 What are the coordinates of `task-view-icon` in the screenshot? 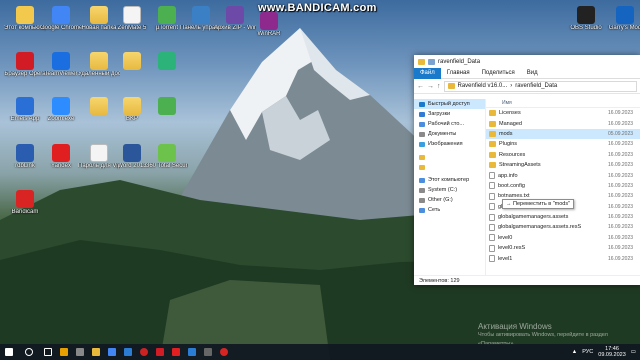 It's located at (48, 352).